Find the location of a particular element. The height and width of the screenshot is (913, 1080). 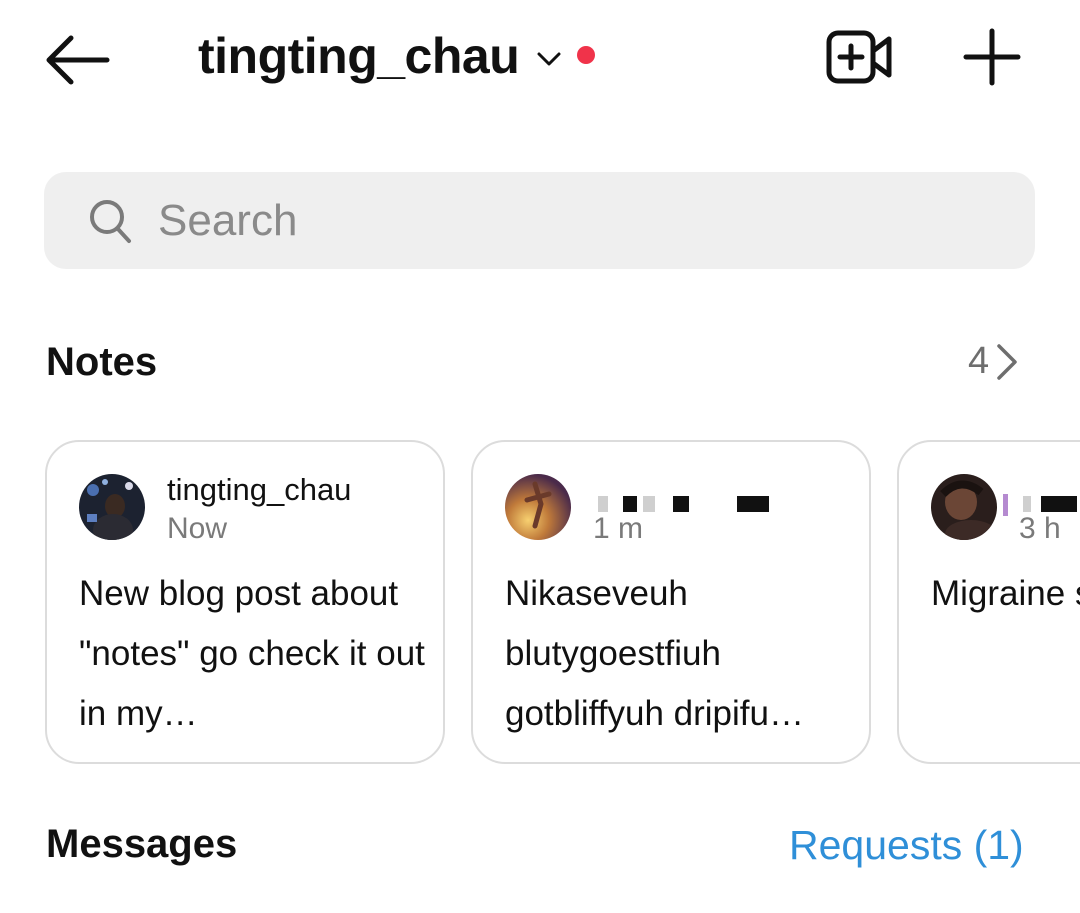

note-timestamp: Now is located at coordinates (197, 528).